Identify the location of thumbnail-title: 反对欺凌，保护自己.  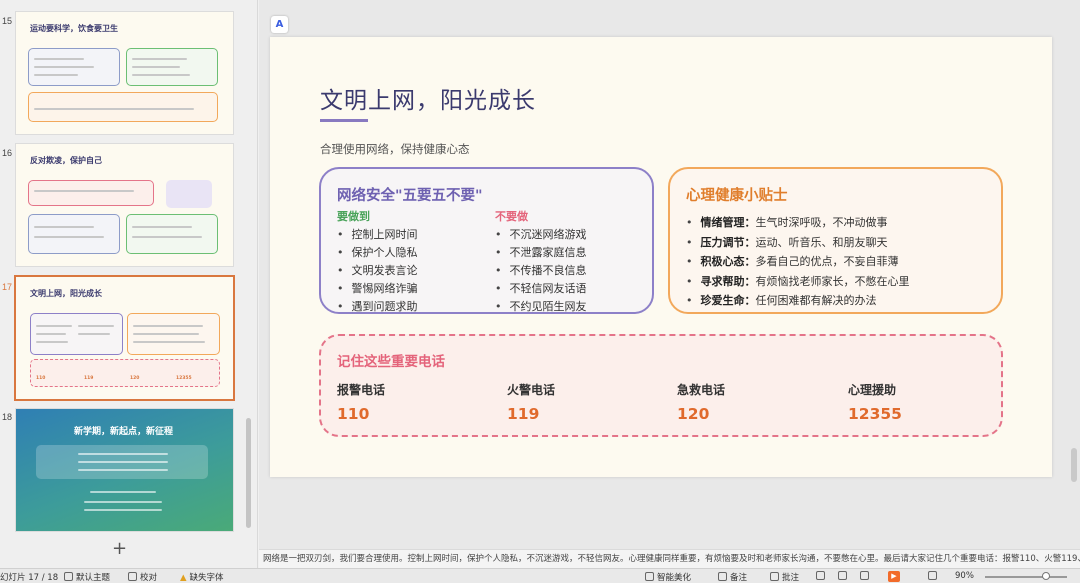
(66, 160).